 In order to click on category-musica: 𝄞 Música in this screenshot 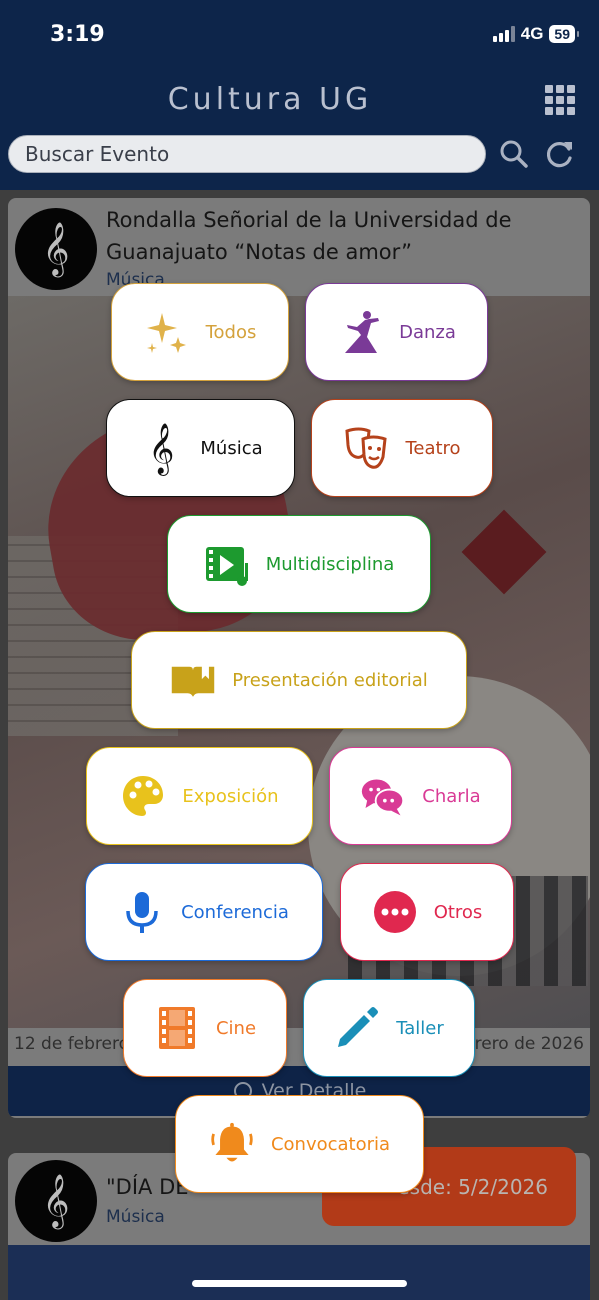, I will do `click(200, 448)`.